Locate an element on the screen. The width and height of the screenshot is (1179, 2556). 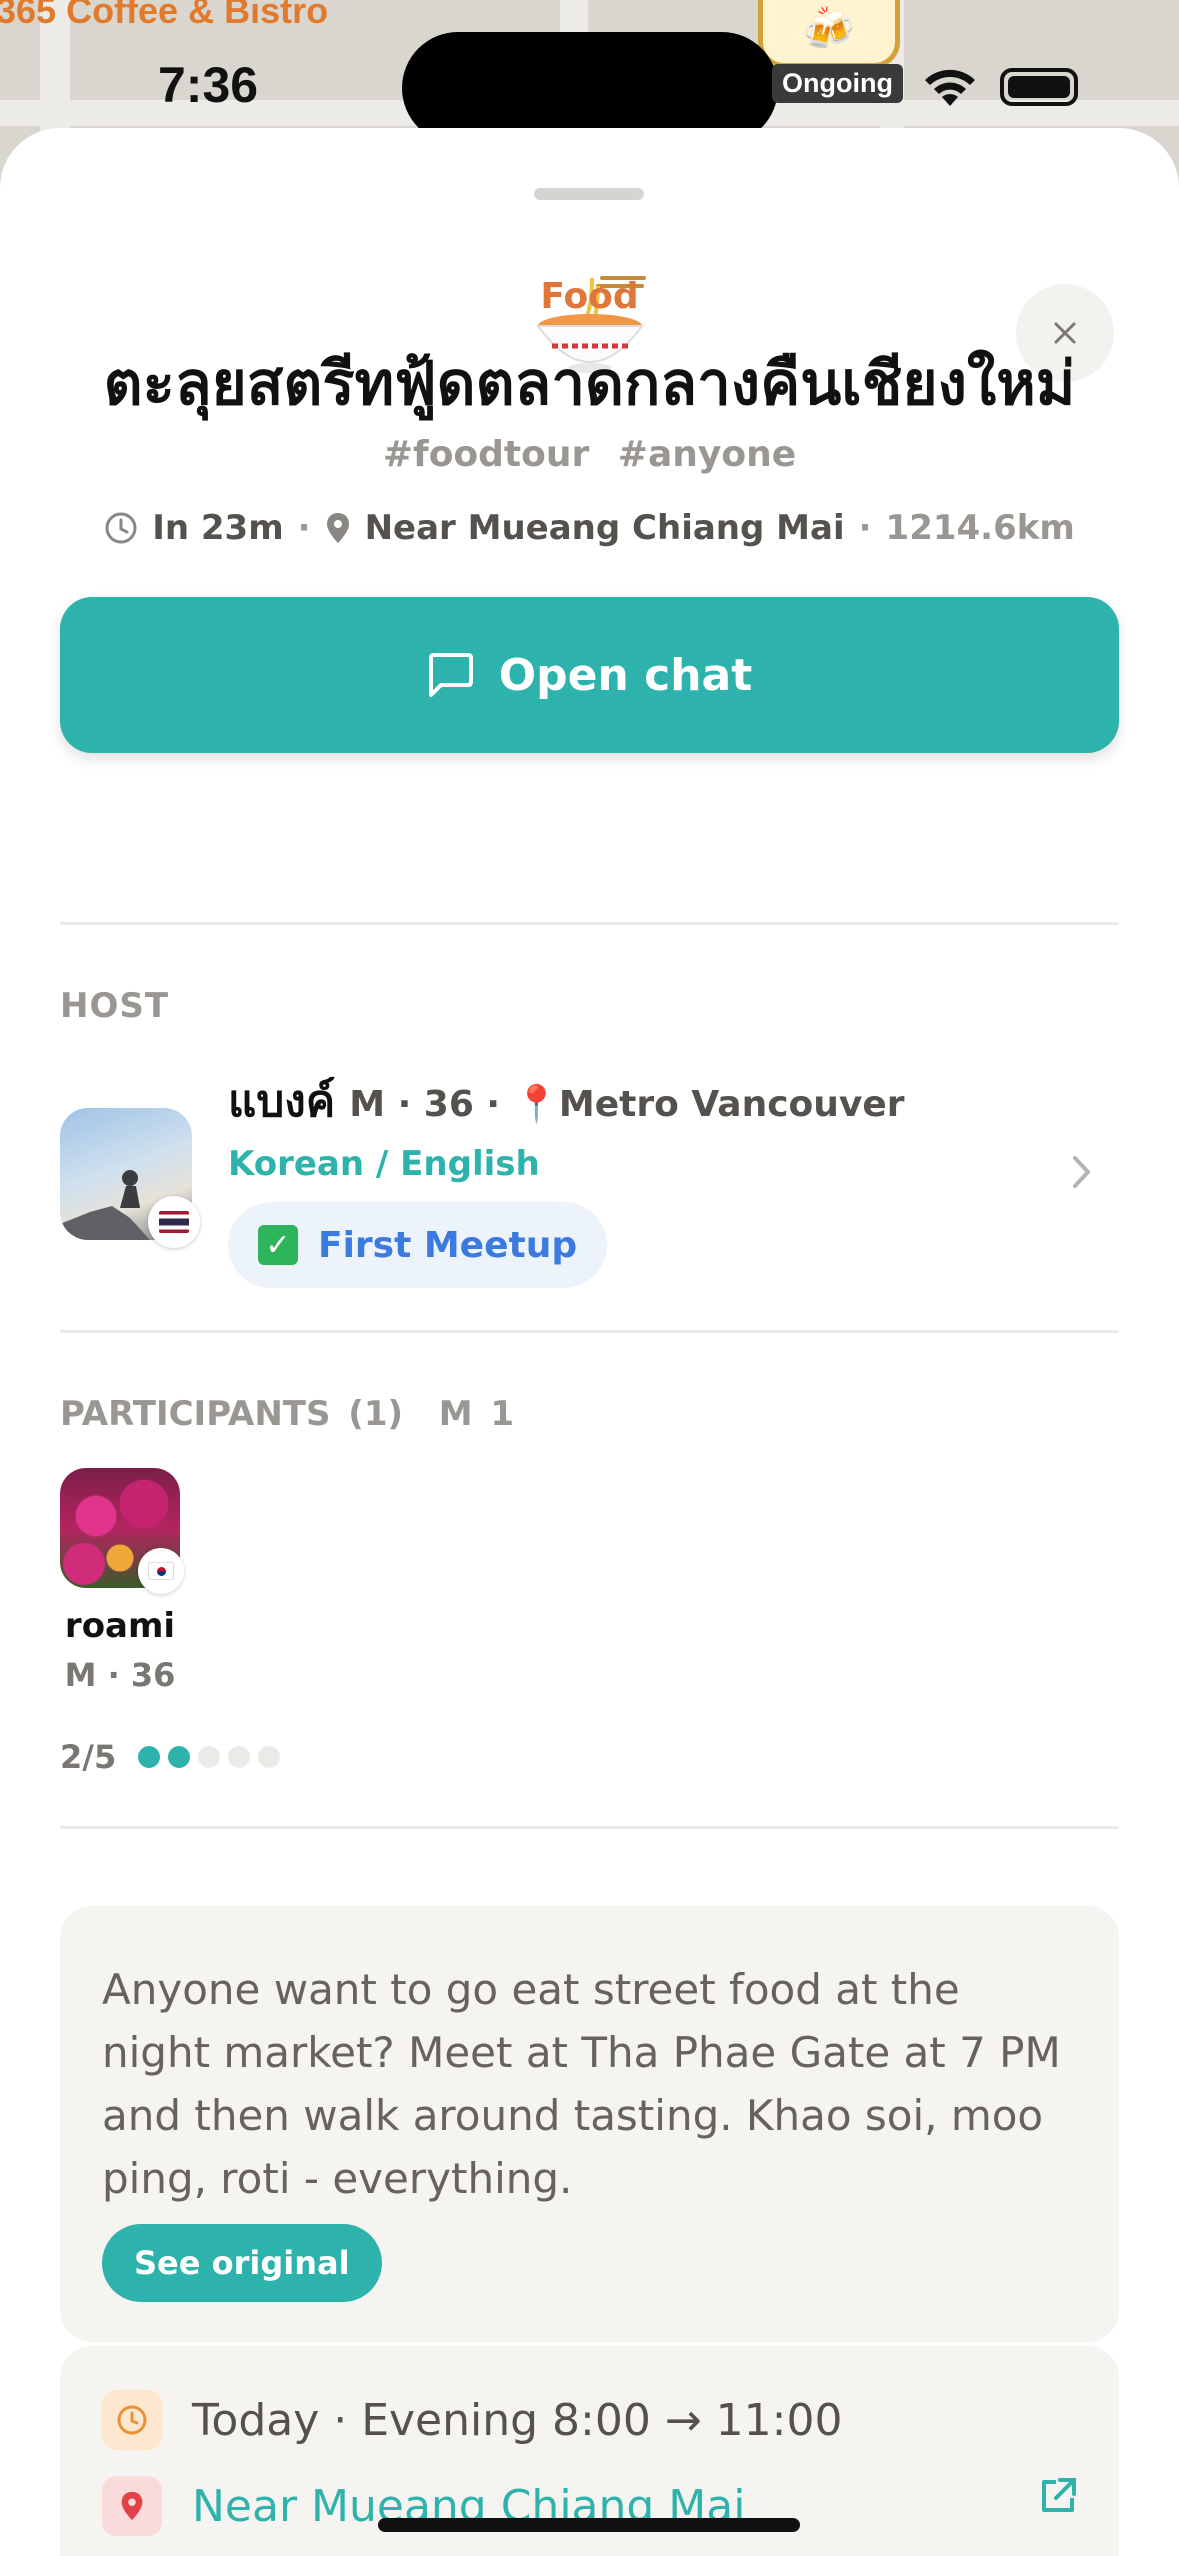
participant-name: roami is located at coordinates (120, 1626).